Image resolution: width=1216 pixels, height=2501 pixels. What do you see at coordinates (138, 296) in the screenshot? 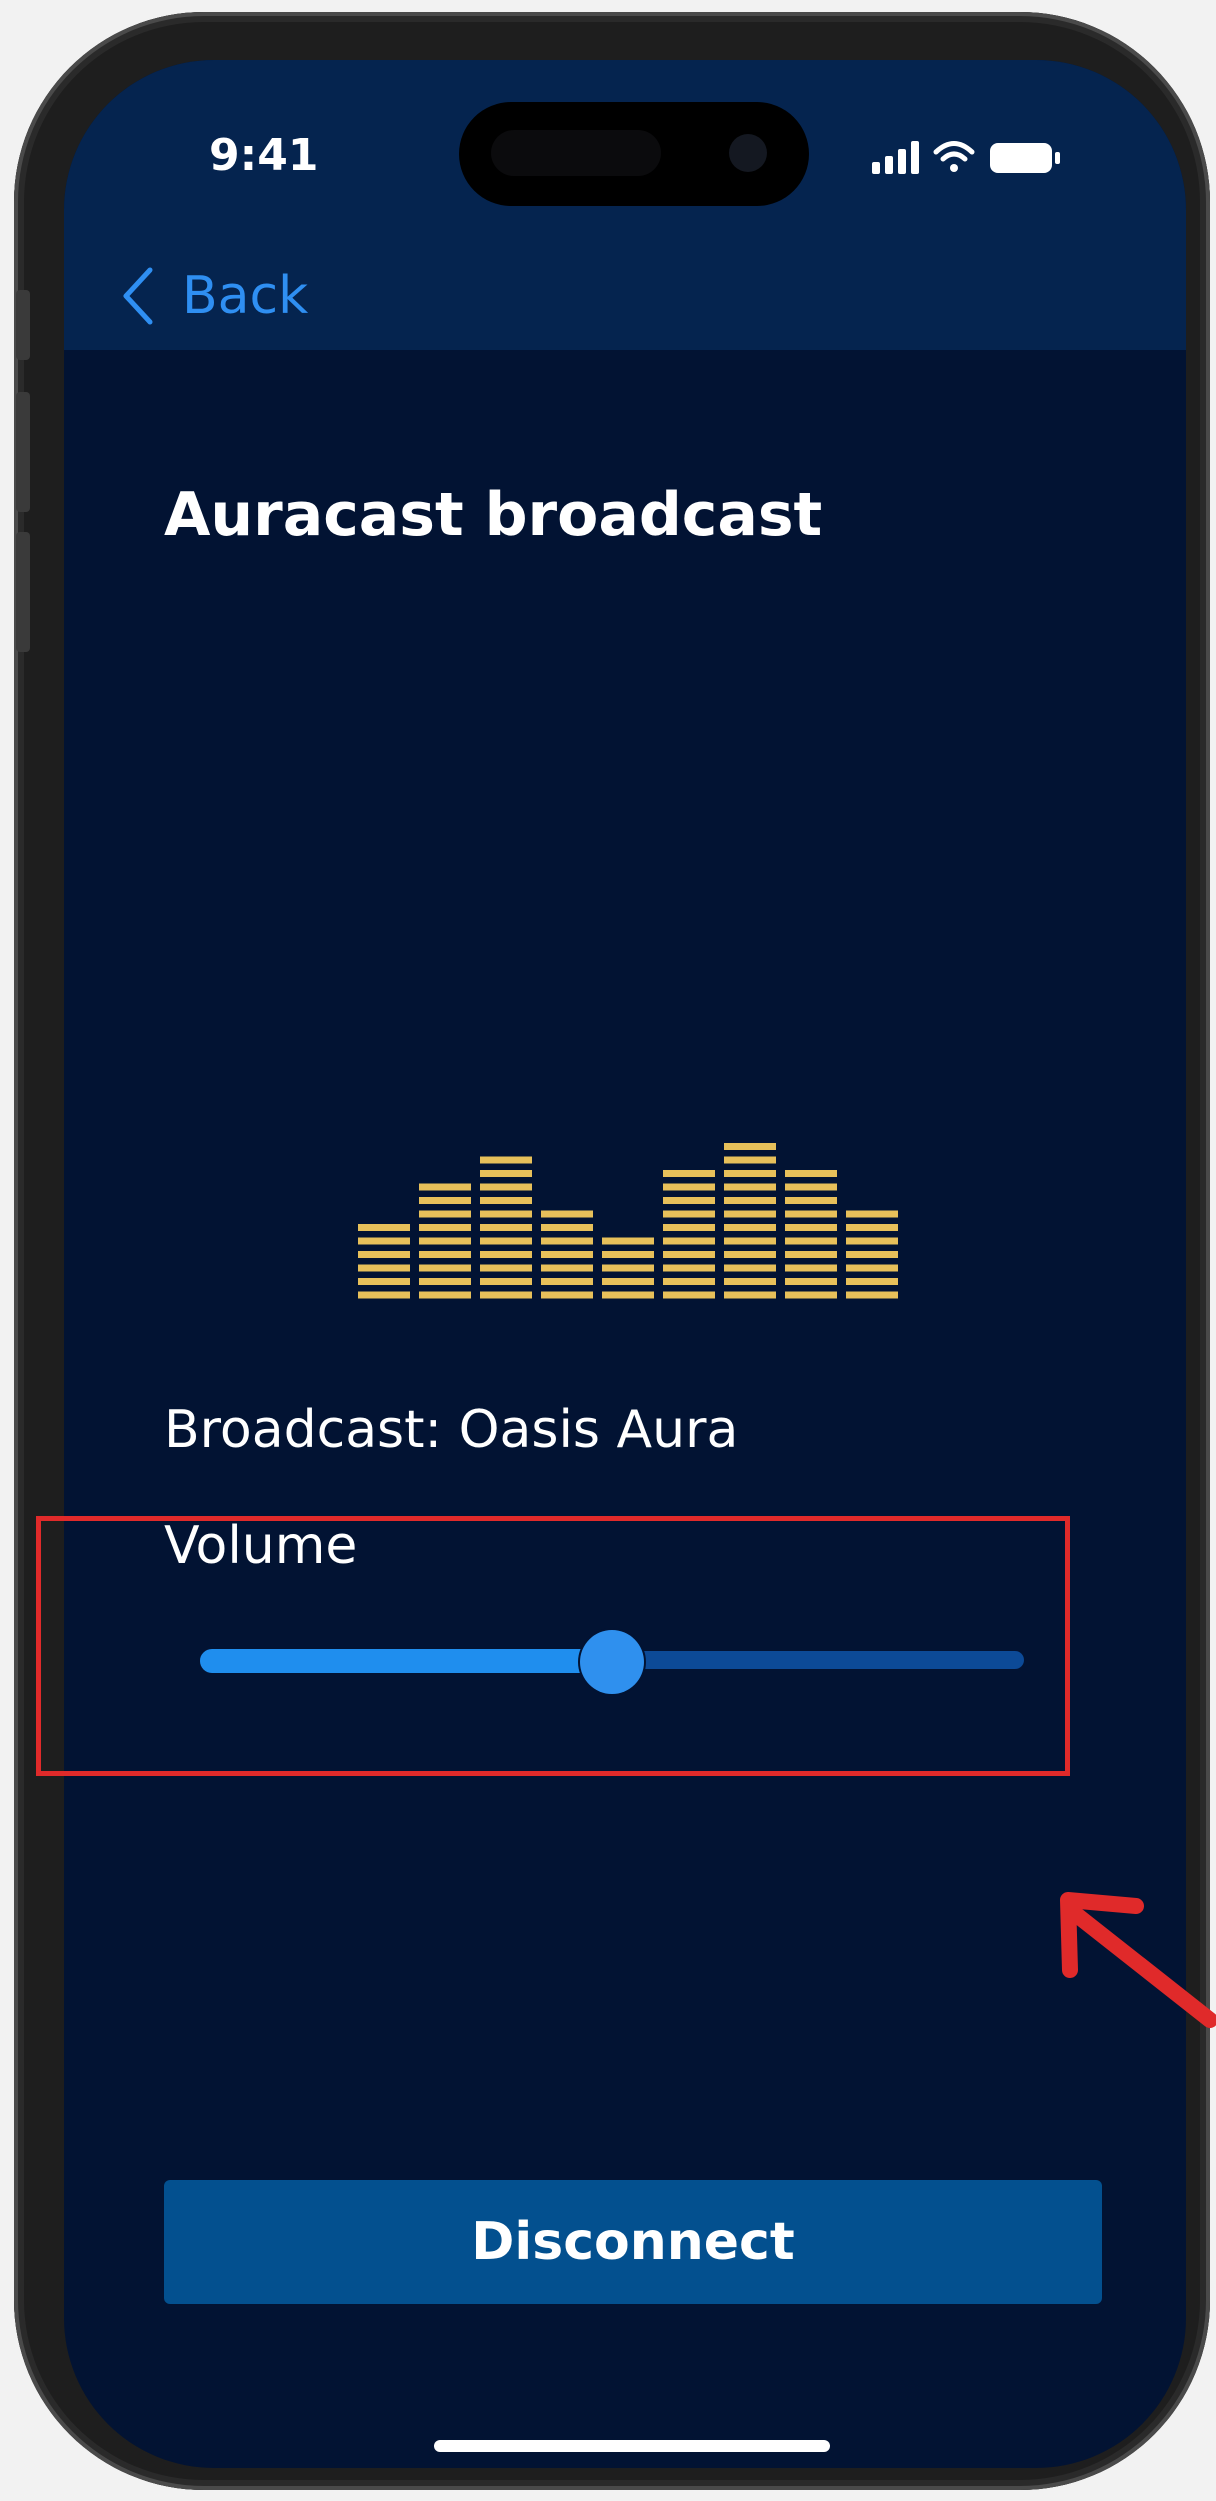
I see `back-chevron-icon` at bounding box center [138, 296].